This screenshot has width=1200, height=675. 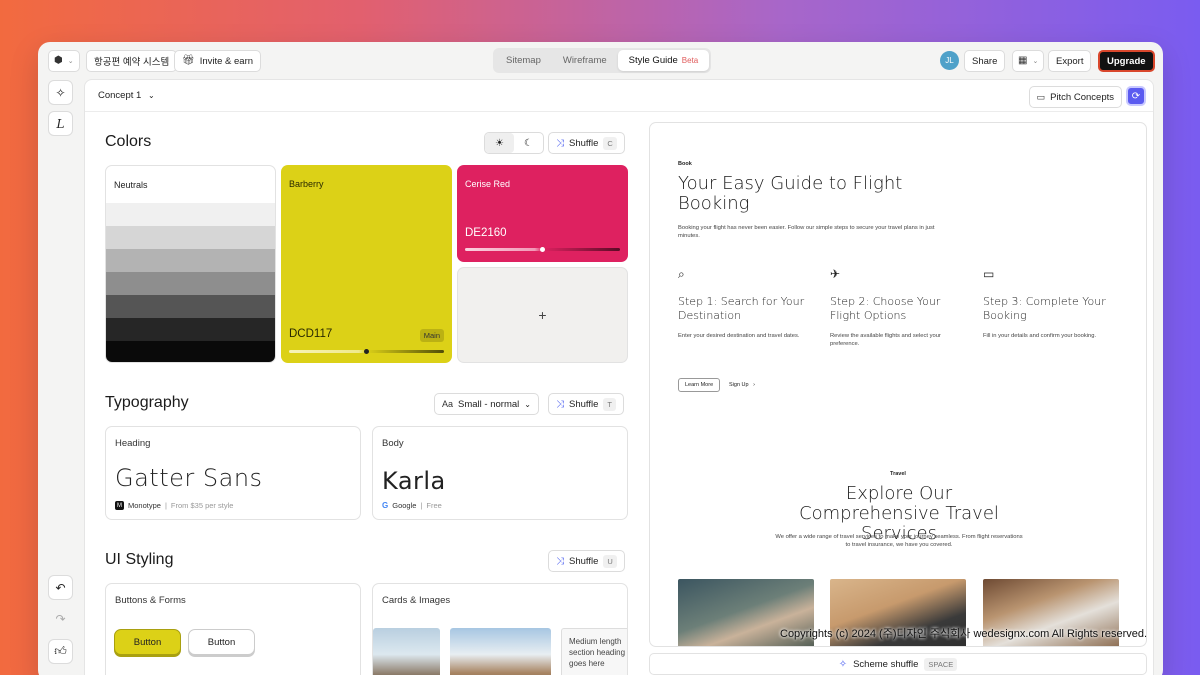 I want to click on redo-button: ↷, so click(x=60, y=618).